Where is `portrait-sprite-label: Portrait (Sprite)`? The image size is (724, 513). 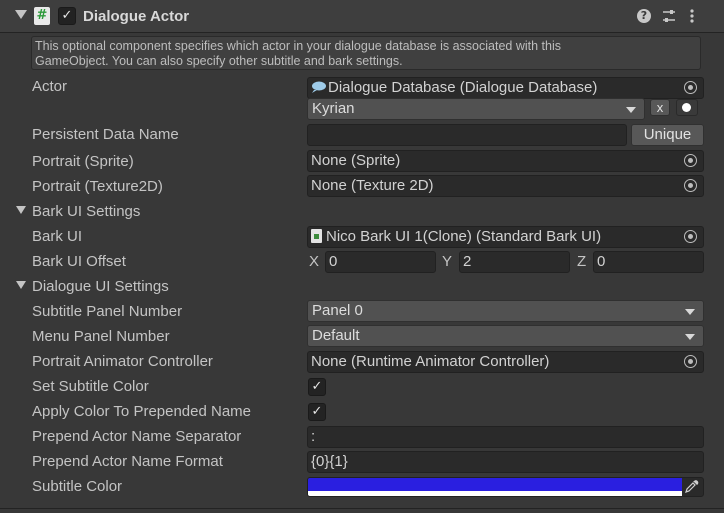 portrait-sprite-label: Portrait (Sprite) is located at coordinates (83, 161).